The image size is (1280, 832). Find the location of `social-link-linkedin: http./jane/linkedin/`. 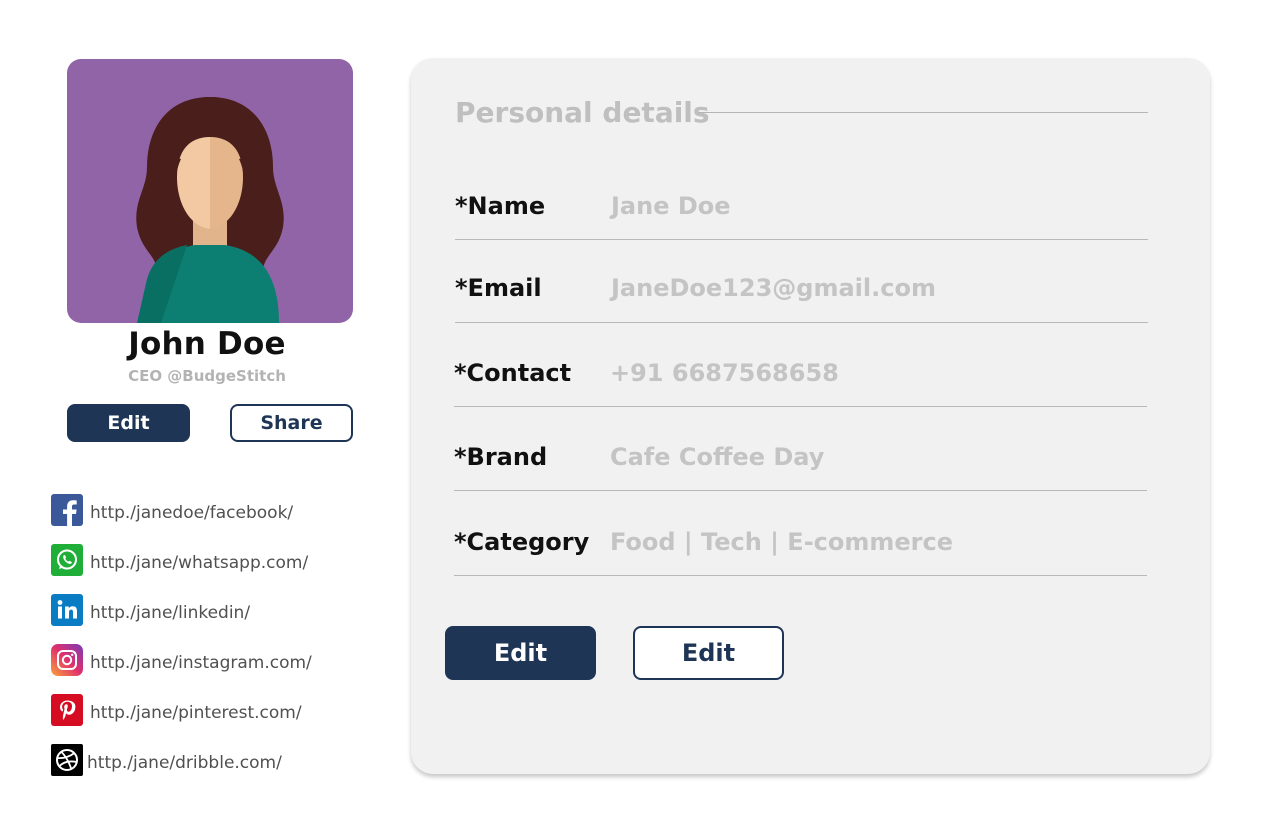

social-link-linkedin: http./jane/linkedin/ is located at coordinates (170, 613).